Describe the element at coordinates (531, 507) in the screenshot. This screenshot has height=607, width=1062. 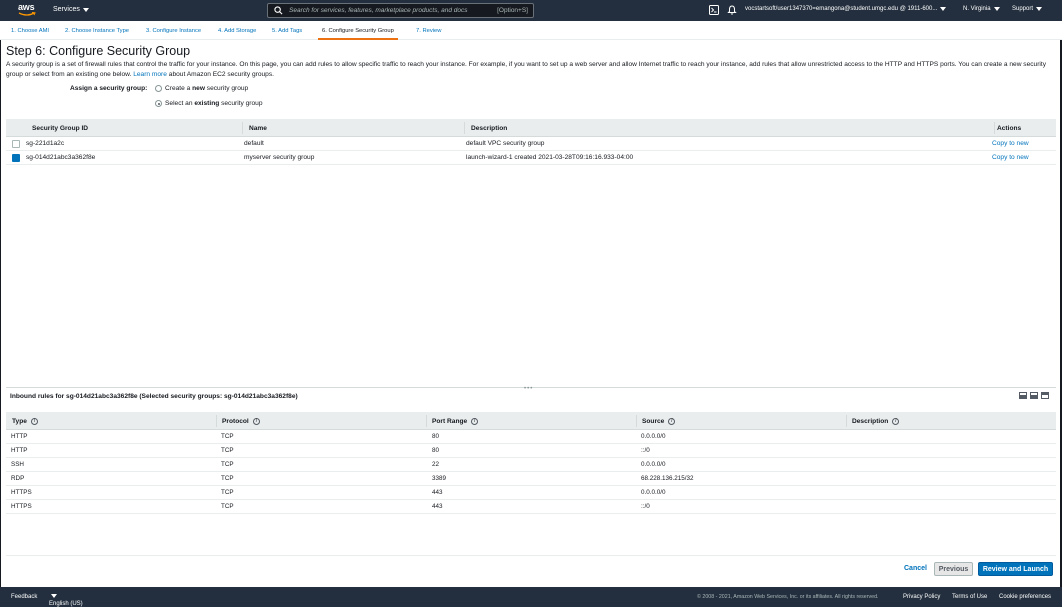
I see `table-row: HTTPS TCP 443::/0` at that location.